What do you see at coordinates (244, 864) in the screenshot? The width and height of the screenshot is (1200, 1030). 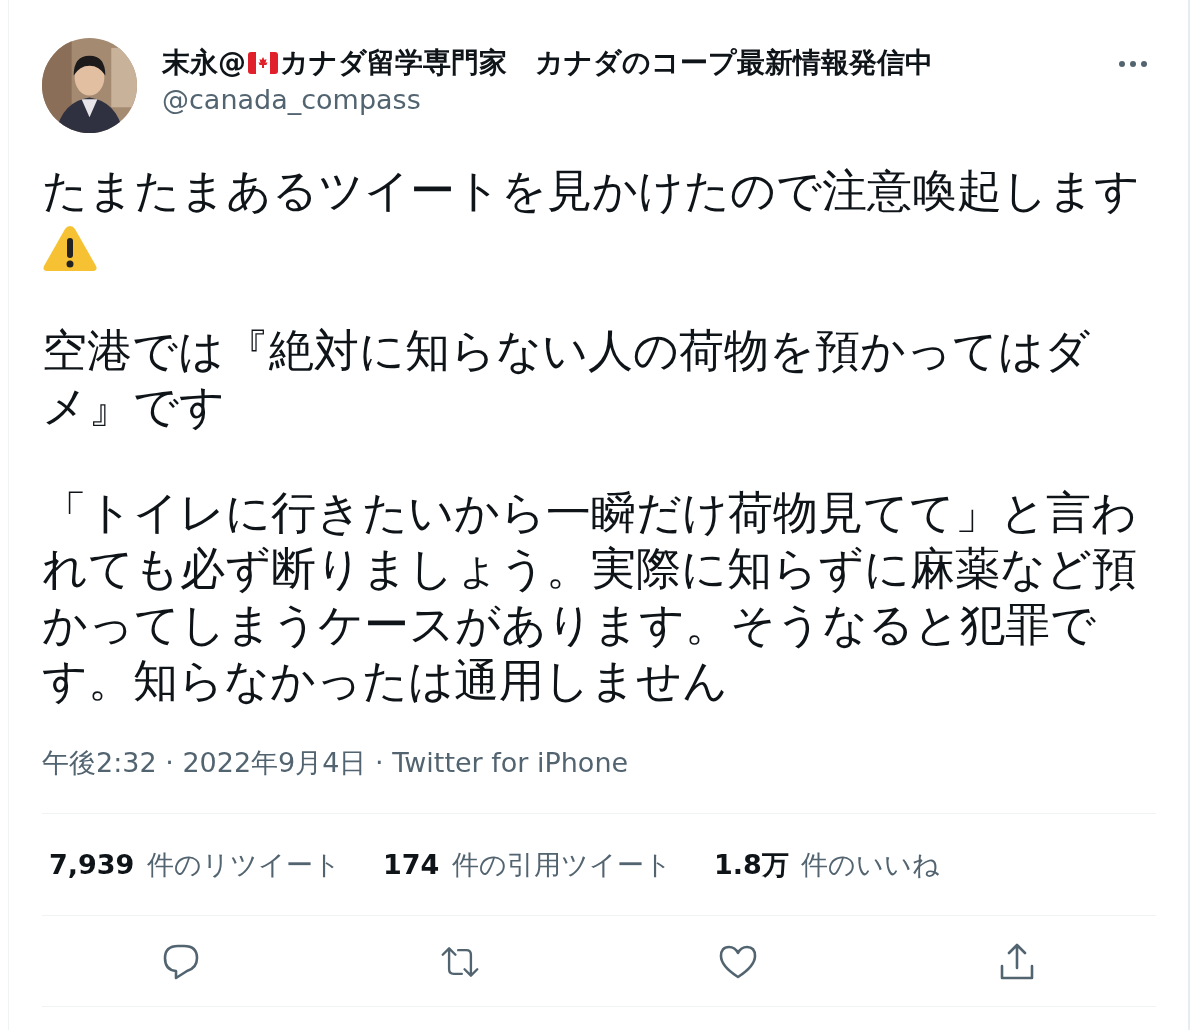 I see `stat-label: 件のリツイート` at bounding box center [244, 864].